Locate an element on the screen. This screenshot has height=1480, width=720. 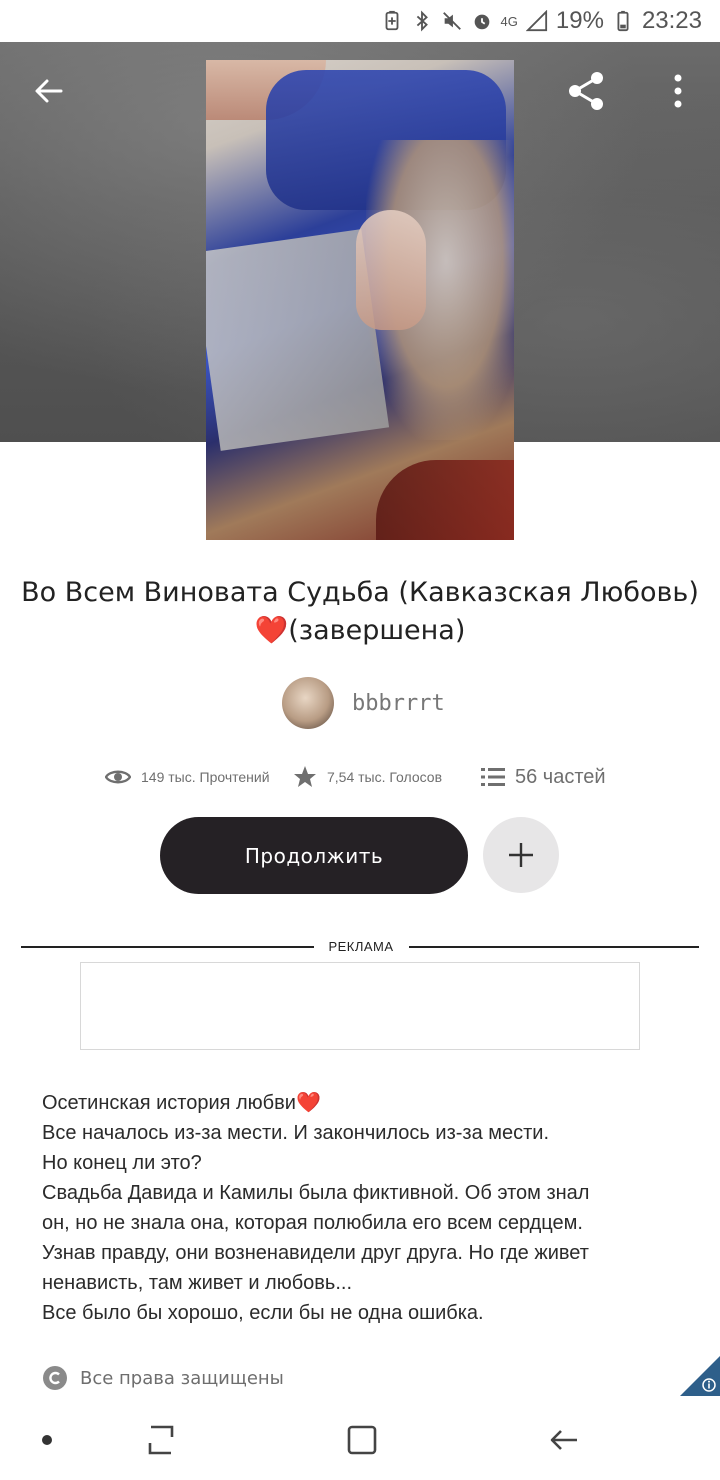
recent-apps-button is located at coordinates (161, 1440).